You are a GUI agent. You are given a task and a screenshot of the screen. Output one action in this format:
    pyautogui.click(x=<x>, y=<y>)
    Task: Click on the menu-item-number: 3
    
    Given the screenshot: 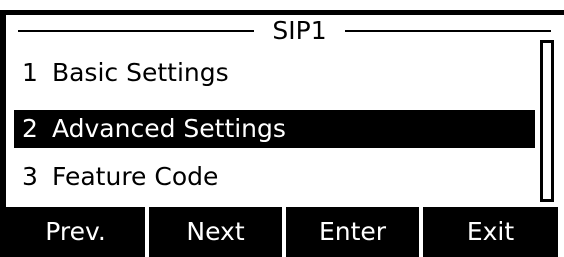 What is the action you would take?
    pyautogui.click(x=30, y=176)
    